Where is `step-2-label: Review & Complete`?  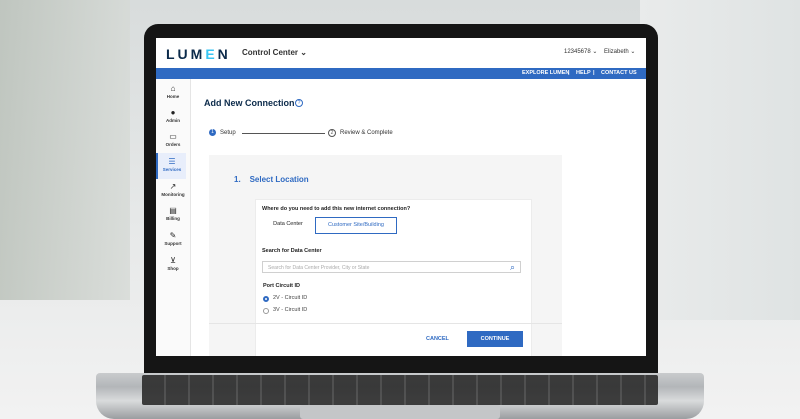
step-2-label: Review & Complete is located at coordinates (366, 133).